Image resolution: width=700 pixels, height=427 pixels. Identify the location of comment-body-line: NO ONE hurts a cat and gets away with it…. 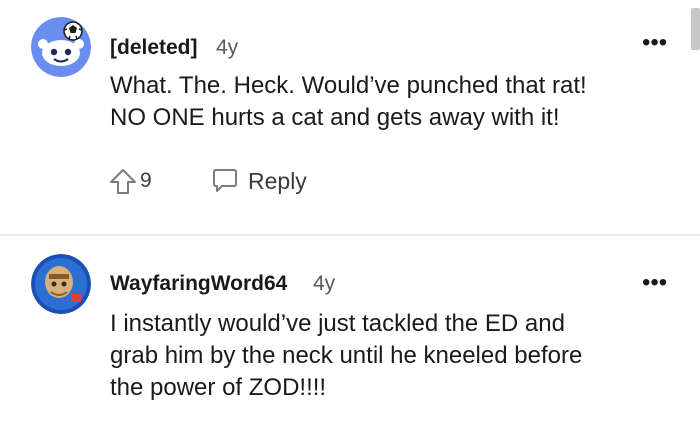
(335, 117).